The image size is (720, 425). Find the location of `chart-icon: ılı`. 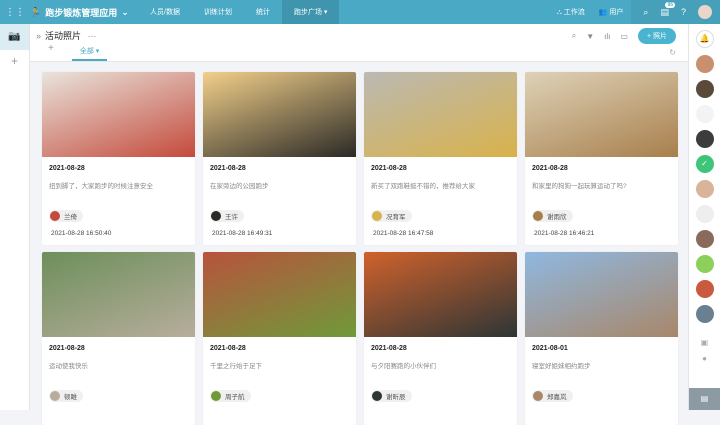

chart-icon: ılı is located at coordinates (607, 36).